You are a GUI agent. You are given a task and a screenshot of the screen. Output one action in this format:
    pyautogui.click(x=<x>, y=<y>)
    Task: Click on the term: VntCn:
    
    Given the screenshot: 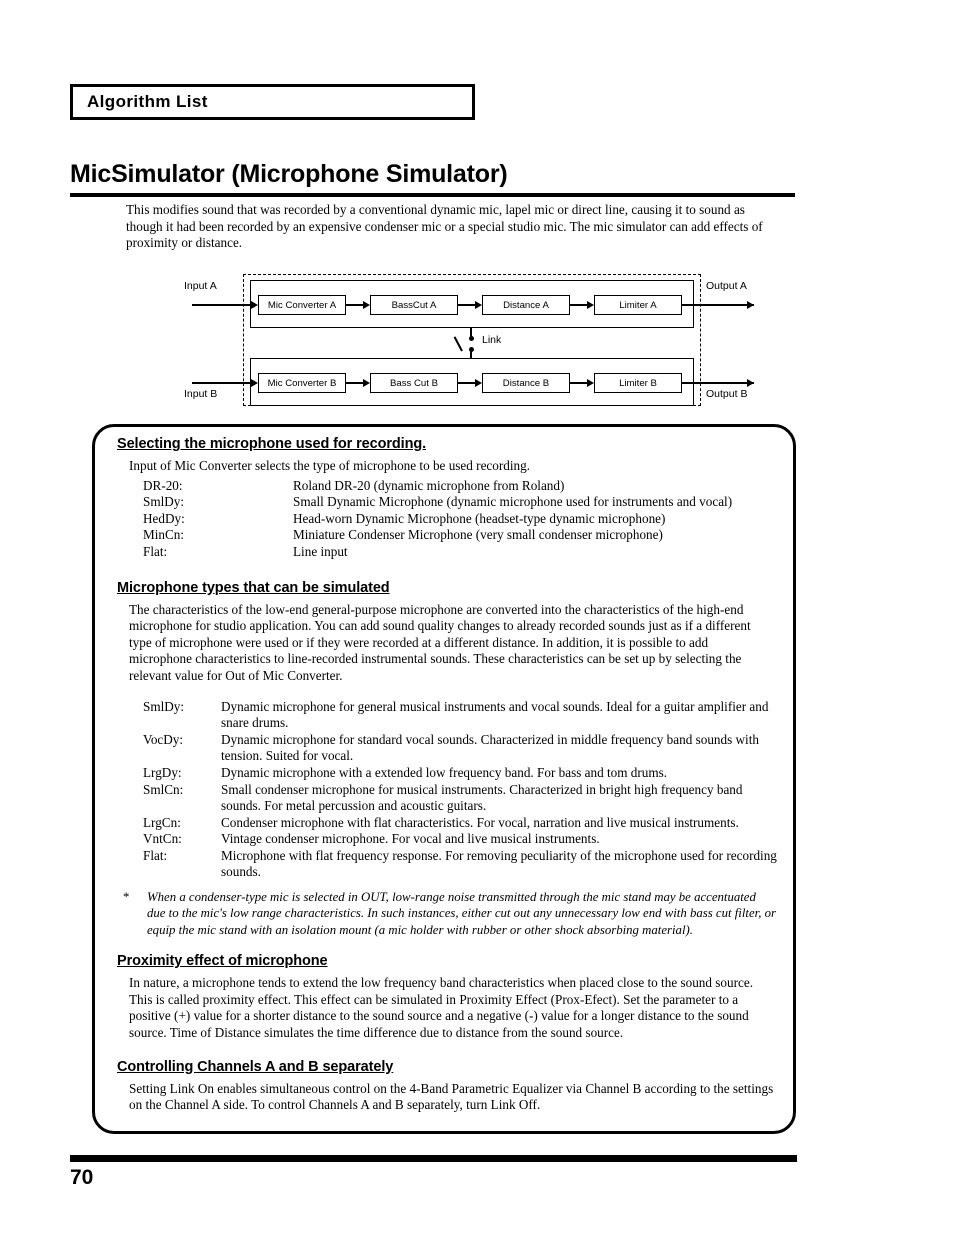 What is the action you would take?
    pyautogui.click(x=162, y=839)
    